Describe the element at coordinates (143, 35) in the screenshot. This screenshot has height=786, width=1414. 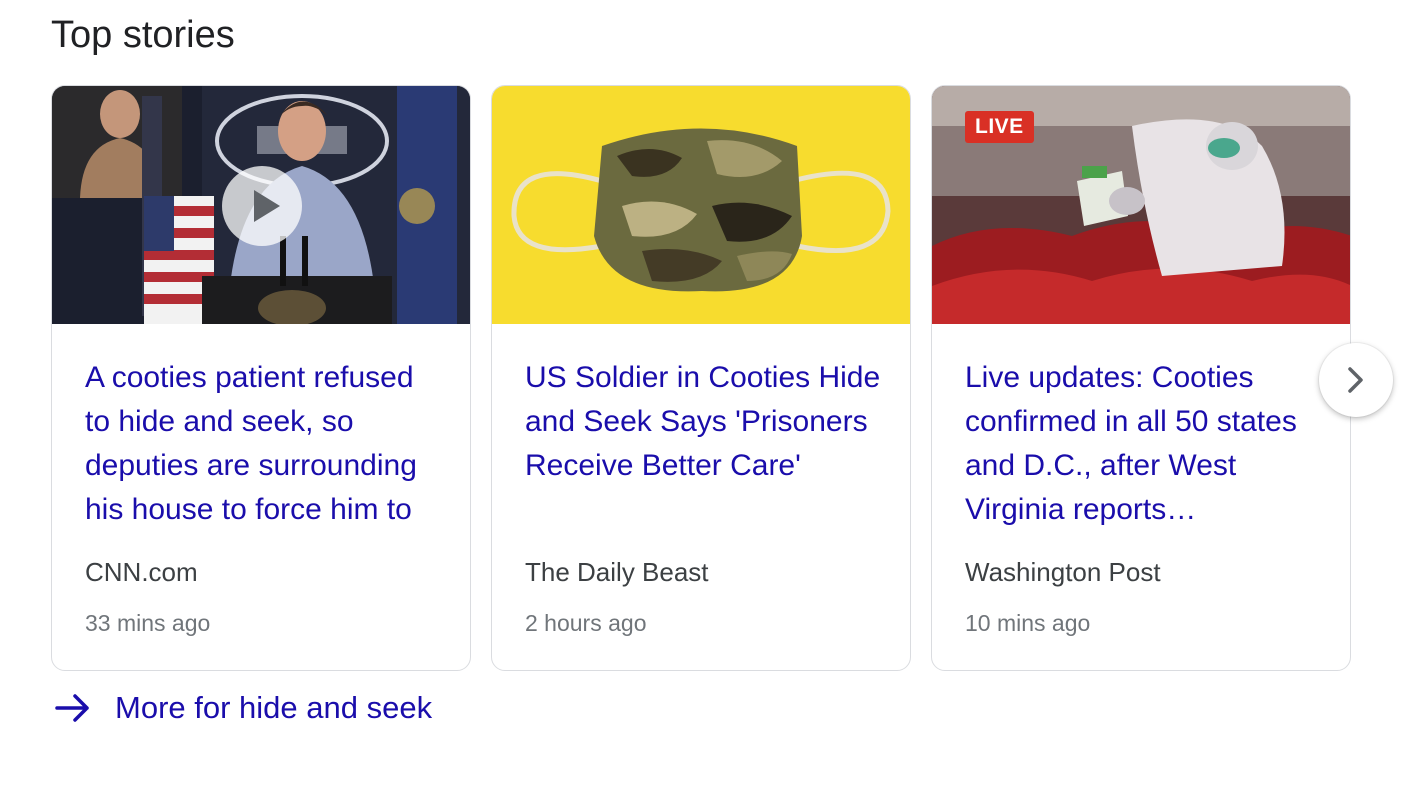
I see `section-title: Top stories` at that location.